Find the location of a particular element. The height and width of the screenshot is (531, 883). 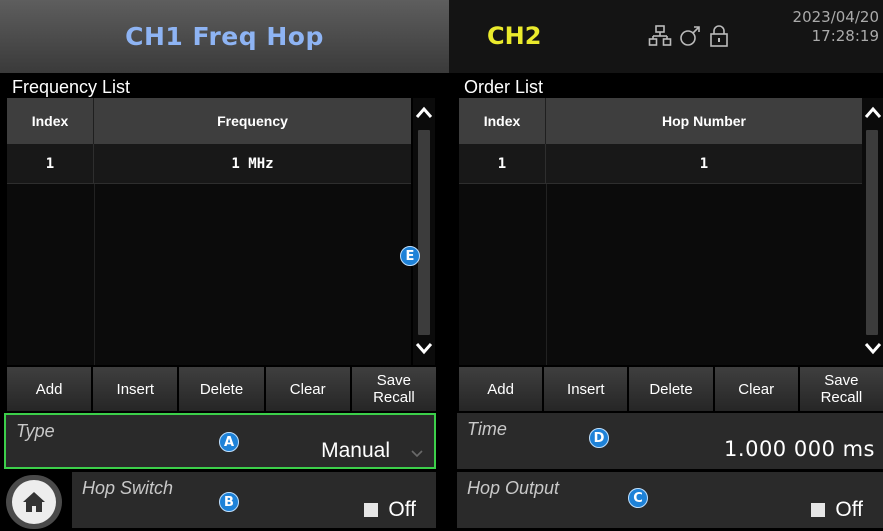

hop-switch-toggle: Hop Switch Off is located at coordinates (254, 500).